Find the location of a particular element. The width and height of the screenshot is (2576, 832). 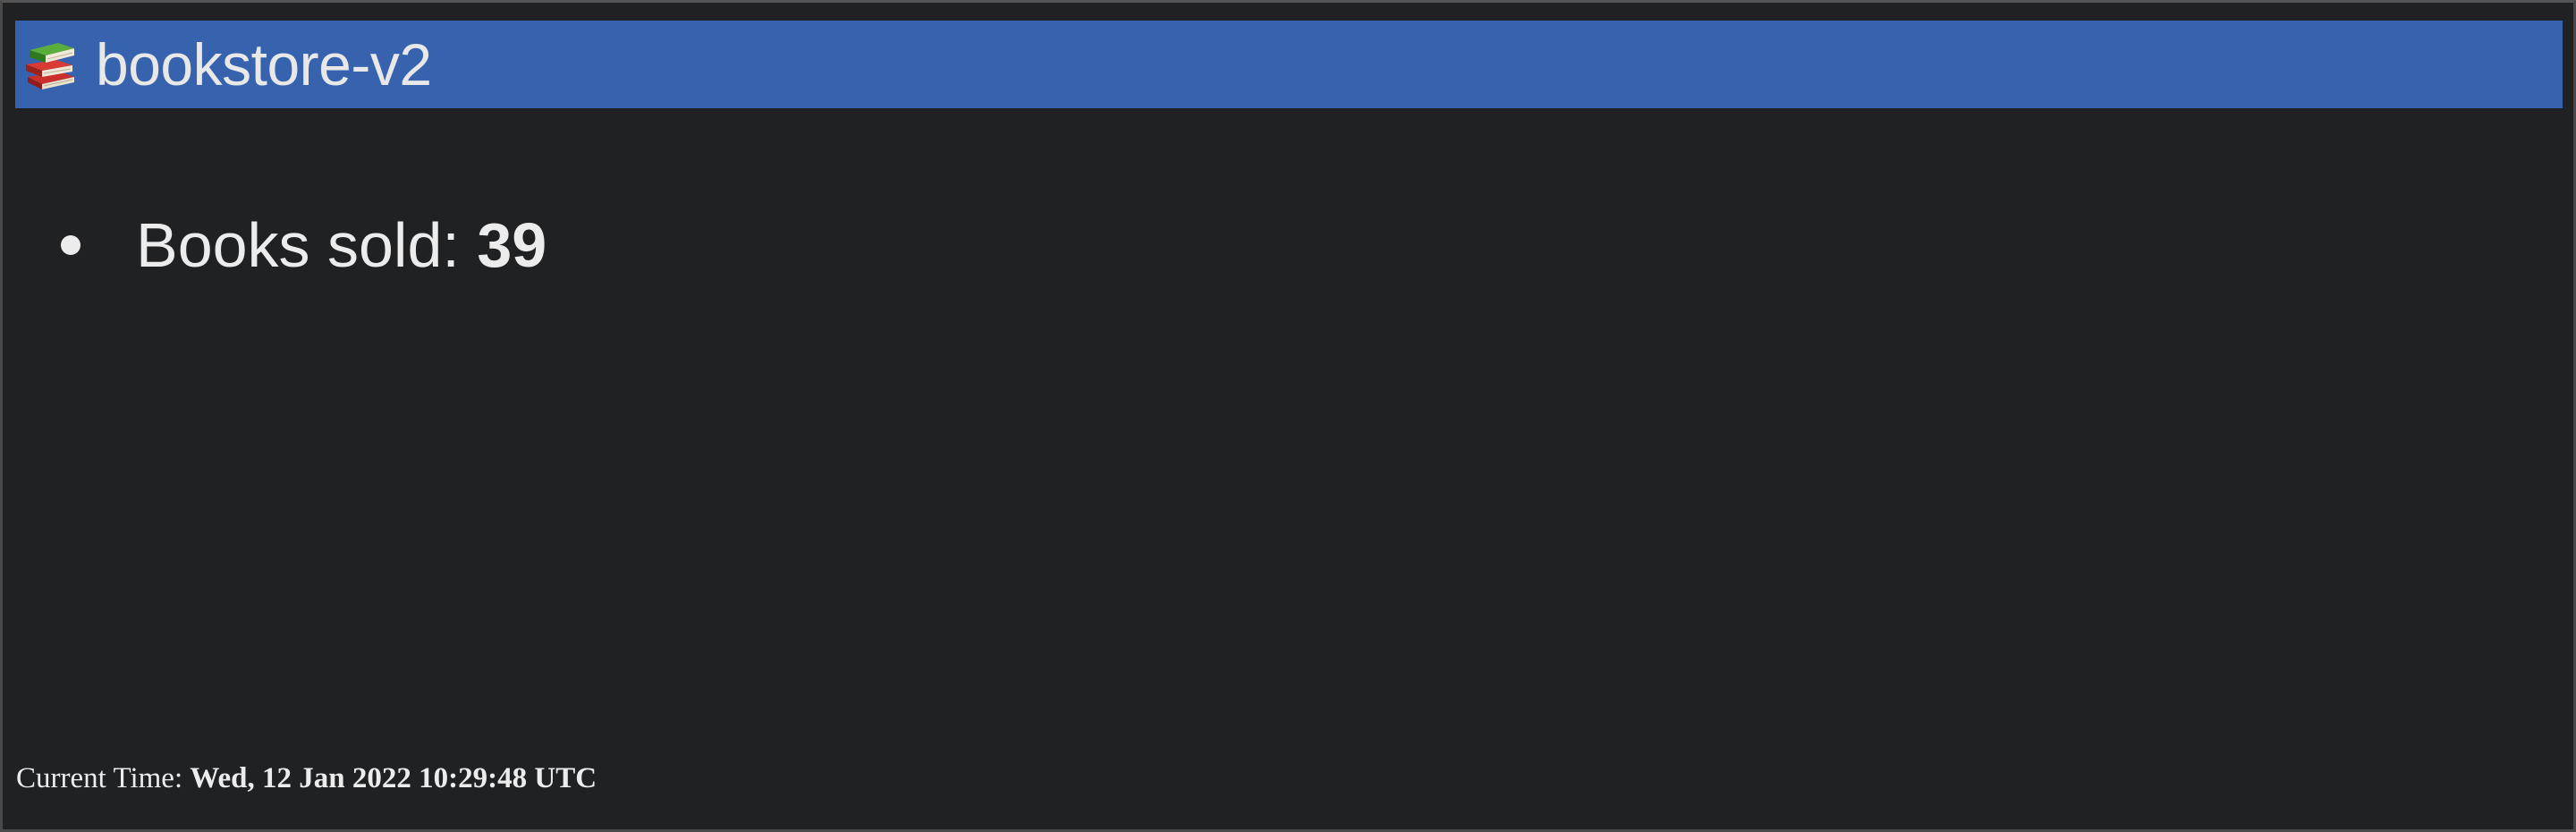

stat-text: Books sold: 39 is located at coordinates (341, 245).